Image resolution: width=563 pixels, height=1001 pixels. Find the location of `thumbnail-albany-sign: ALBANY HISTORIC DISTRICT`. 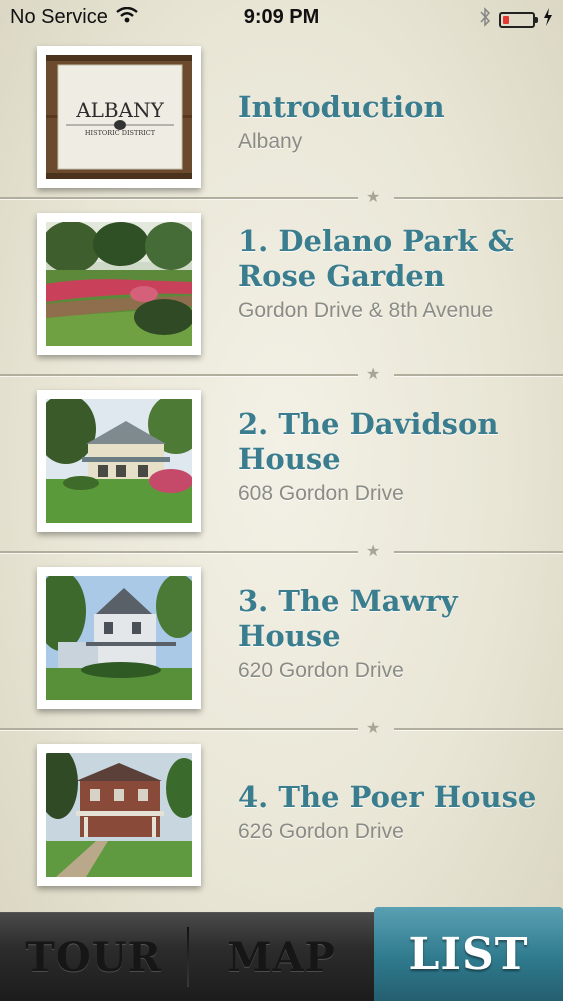

thumbnail-albany-sign: ALBANY HISTORIC DISTRICT is located at coordinates (119, 117).